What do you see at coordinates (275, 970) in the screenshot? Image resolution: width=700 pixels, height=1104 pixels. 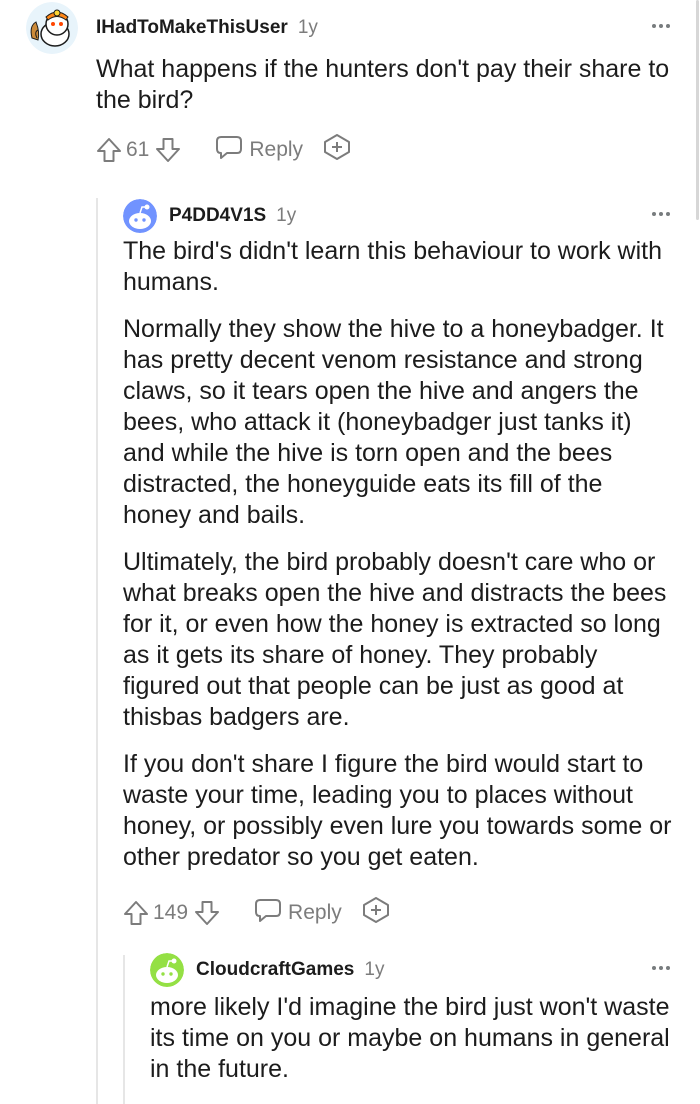 I see `comment-author: CloudcraftGames` at bounding box center [275, 970].